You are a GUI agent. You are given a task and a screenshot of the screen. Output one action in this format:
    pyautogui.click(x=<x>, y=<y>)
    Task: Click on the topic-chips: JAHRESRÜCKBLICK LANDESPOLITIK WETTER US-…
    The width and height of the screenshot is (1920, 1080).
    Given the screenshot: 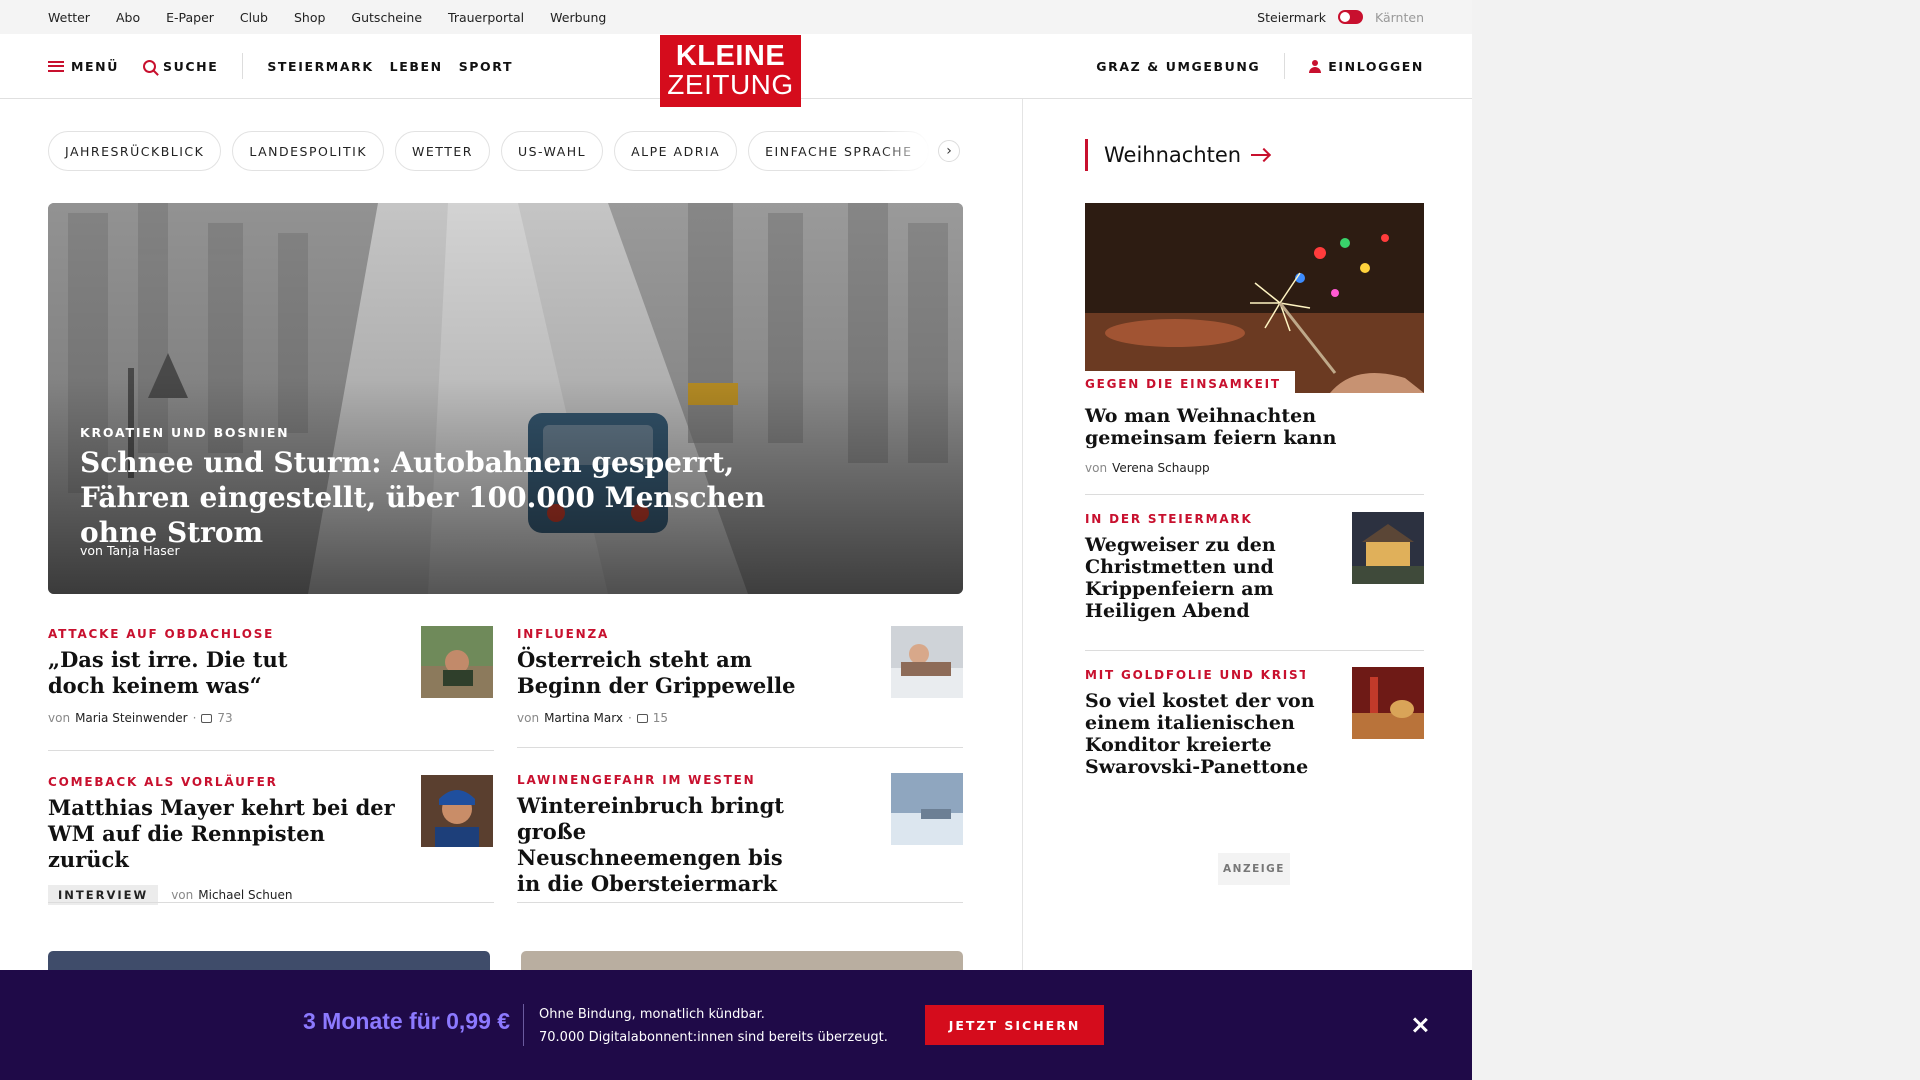 What is the action you would take?
    pyautogui.click(x=506, y=151)
    